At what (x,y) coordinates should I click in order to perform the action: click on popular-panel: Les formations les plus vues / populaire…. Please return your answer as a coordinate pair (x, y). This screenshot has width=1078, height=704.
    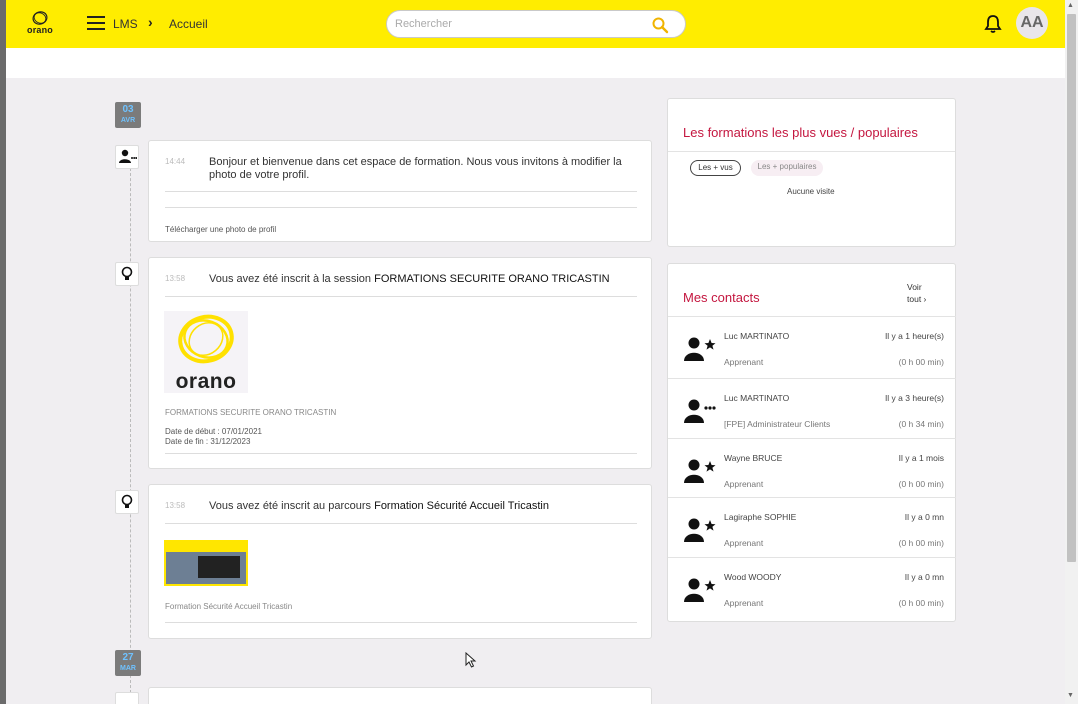
    Looking at the image, I should click on (811, 172).